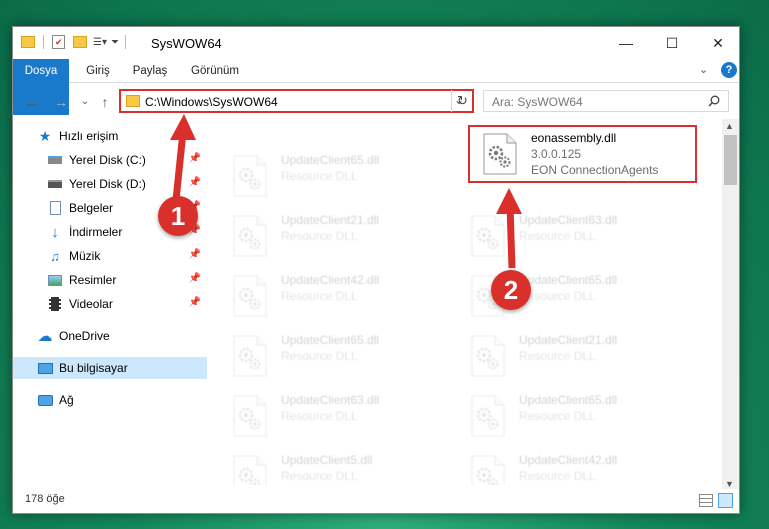 The image size is (769, 529). What do you see at coordinates (729, 70) in the screenshot?
I see `help-icon: ?` at bounding box center [729, 70].